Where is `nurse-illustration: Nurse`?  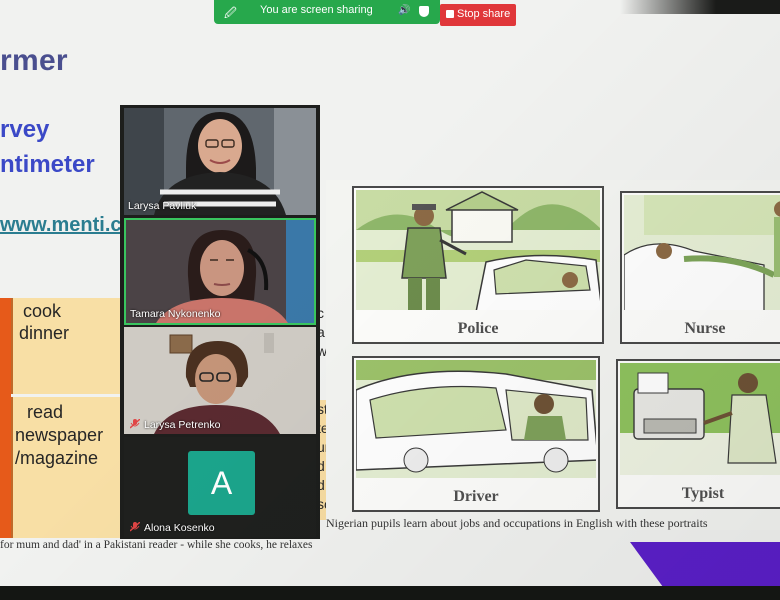 nurse-illustration: Nurse is located at coordinates (700, 267).